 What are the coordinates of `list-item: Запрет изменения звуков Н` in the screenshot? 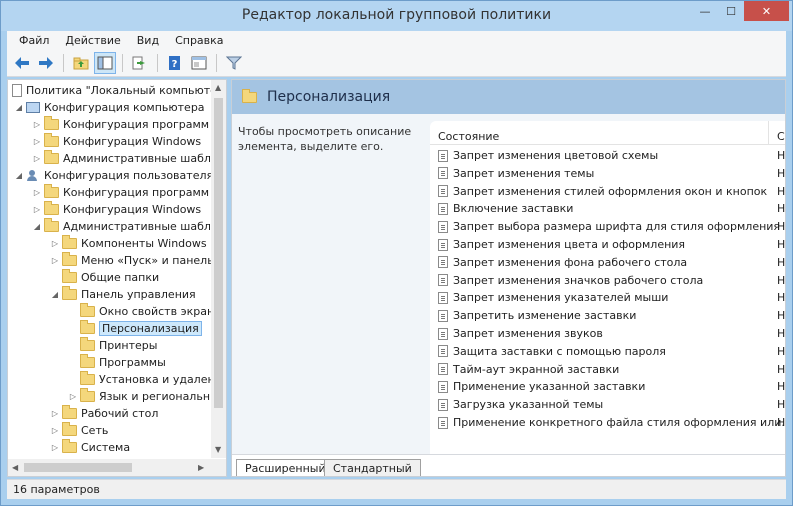 It's located at (607, 333).